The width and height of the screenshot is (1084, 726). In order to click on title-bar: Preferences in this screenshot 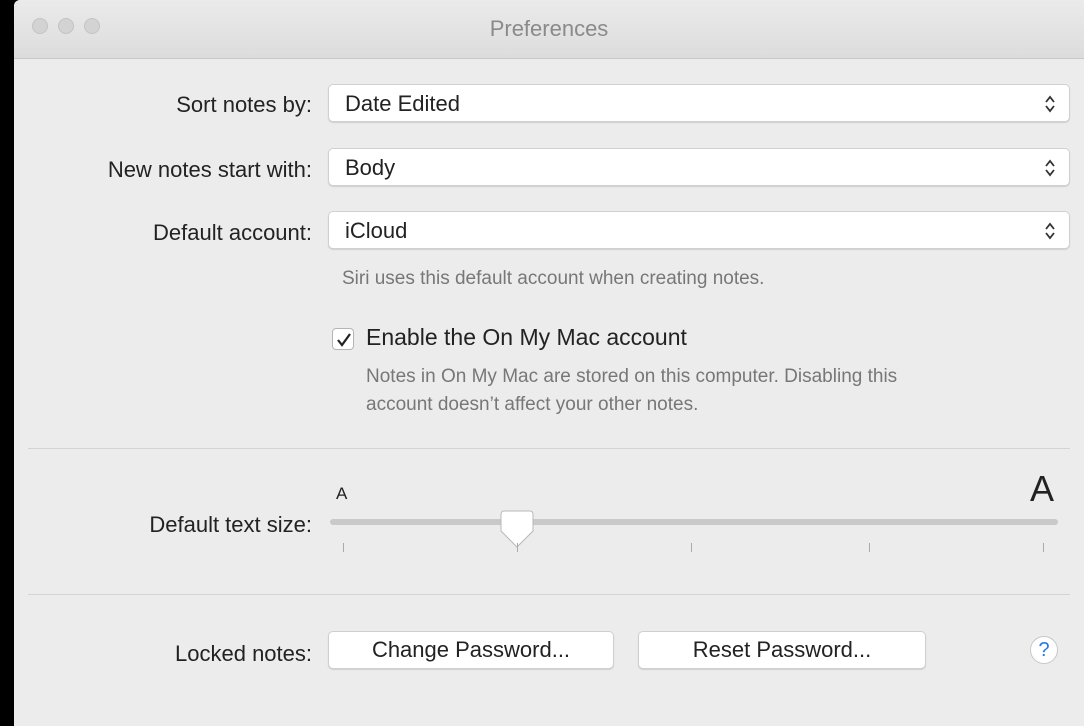, I will do `click(549, 29)`.